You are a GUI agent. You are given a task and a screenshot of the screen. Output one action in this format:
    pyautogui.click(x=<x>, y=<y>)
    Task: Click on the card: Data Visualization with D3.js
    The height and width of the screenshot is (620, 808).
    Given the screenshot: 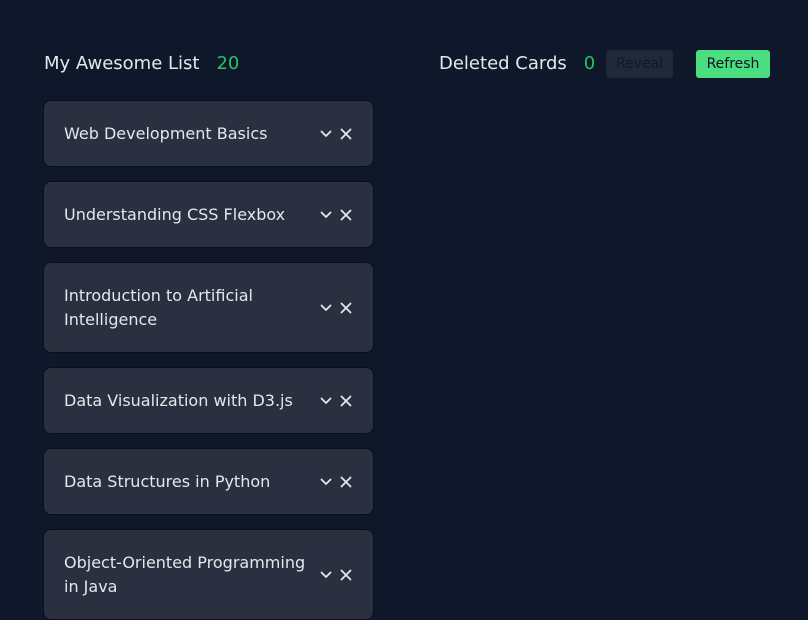 What is the action you would take?
    pyautogui.click(x=208, y=400)
    